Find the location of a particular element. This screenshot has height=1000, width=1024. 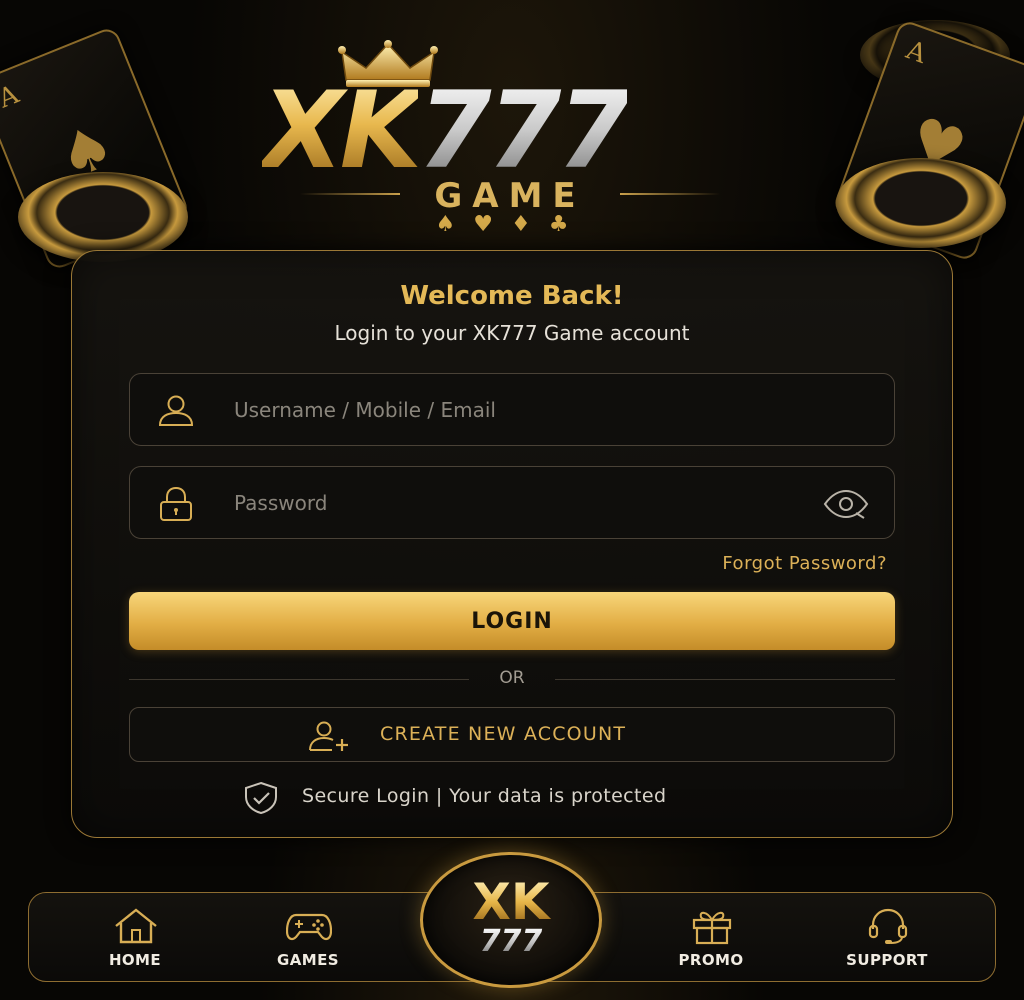

logo-xk: XK is located at coordinates (342, 130).